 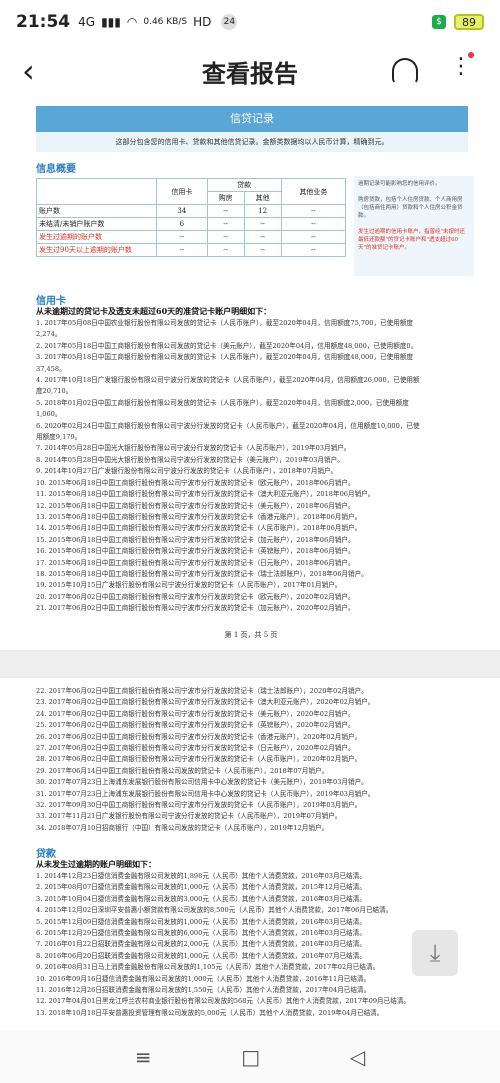 What do you see at coordinates (439, 22) in the screenshot?
I see `app-status-icon: $` at bounding box center [439, 22].